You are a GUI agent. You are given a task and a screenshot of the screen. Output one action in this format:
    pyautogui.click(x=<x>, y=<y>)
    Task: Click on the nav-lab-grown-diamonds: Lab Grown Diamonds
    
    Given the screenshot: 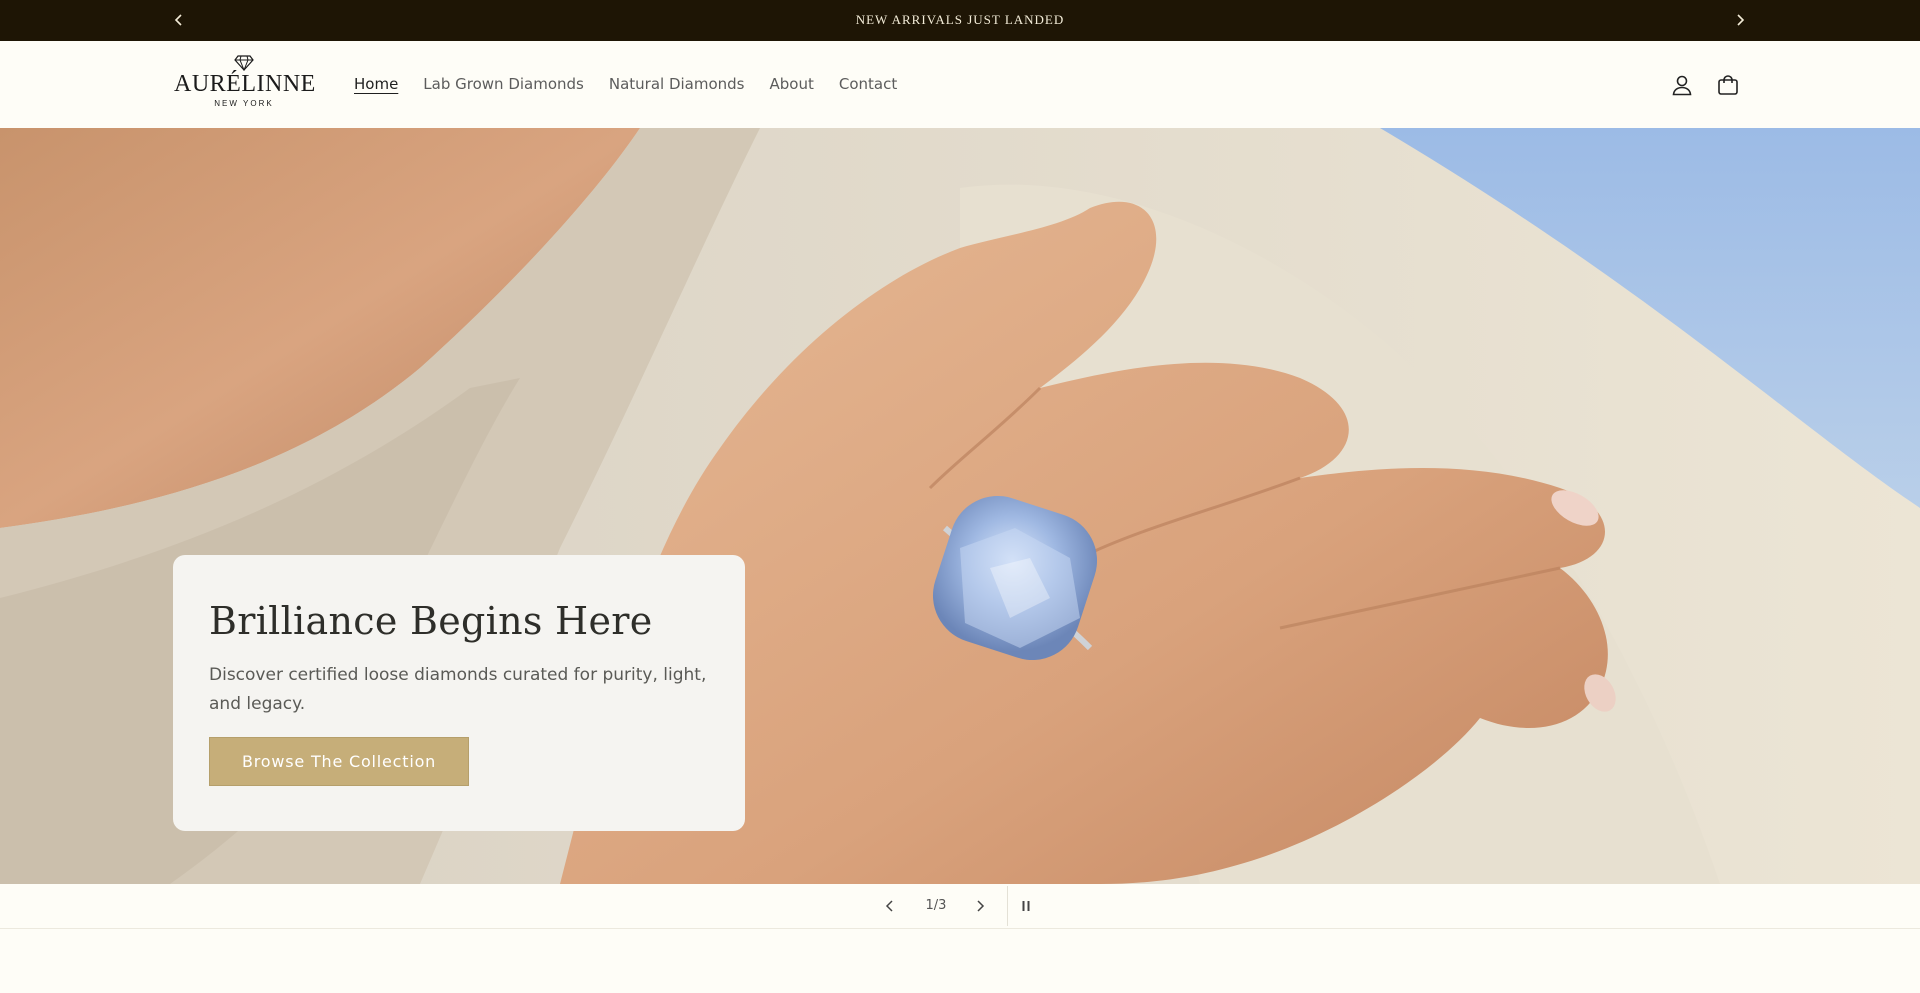 What is the action you would take?
    pyautogui.click(x=503, y=84)
    